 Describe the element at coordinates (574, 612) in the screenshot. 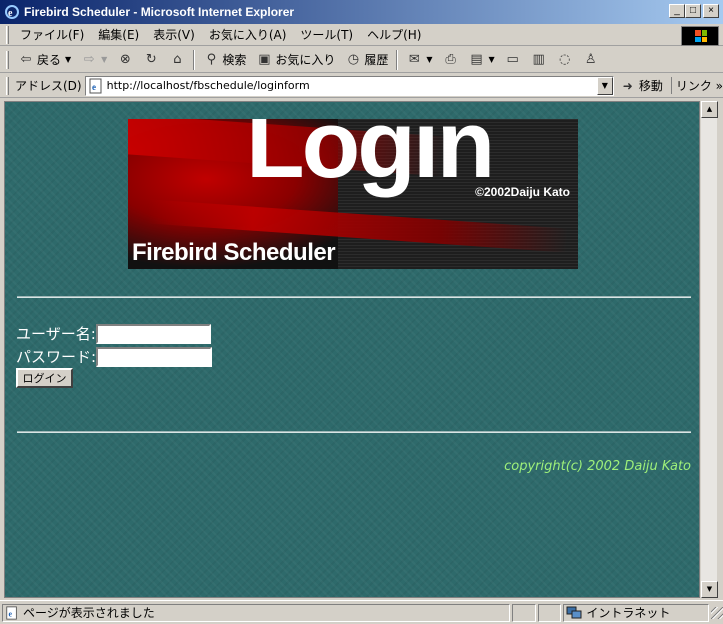

I see `intranet-icon` at that location.